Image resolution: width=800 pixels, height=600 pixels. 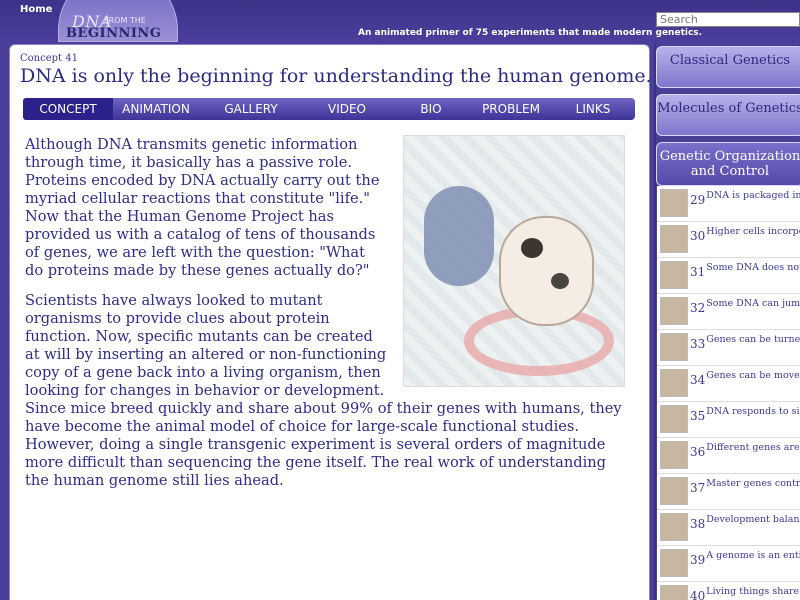 What do you see at coordinates (49, 58) in the screenshot?
I see `concept-number: Concept 41` at bounding box center [49, 58].